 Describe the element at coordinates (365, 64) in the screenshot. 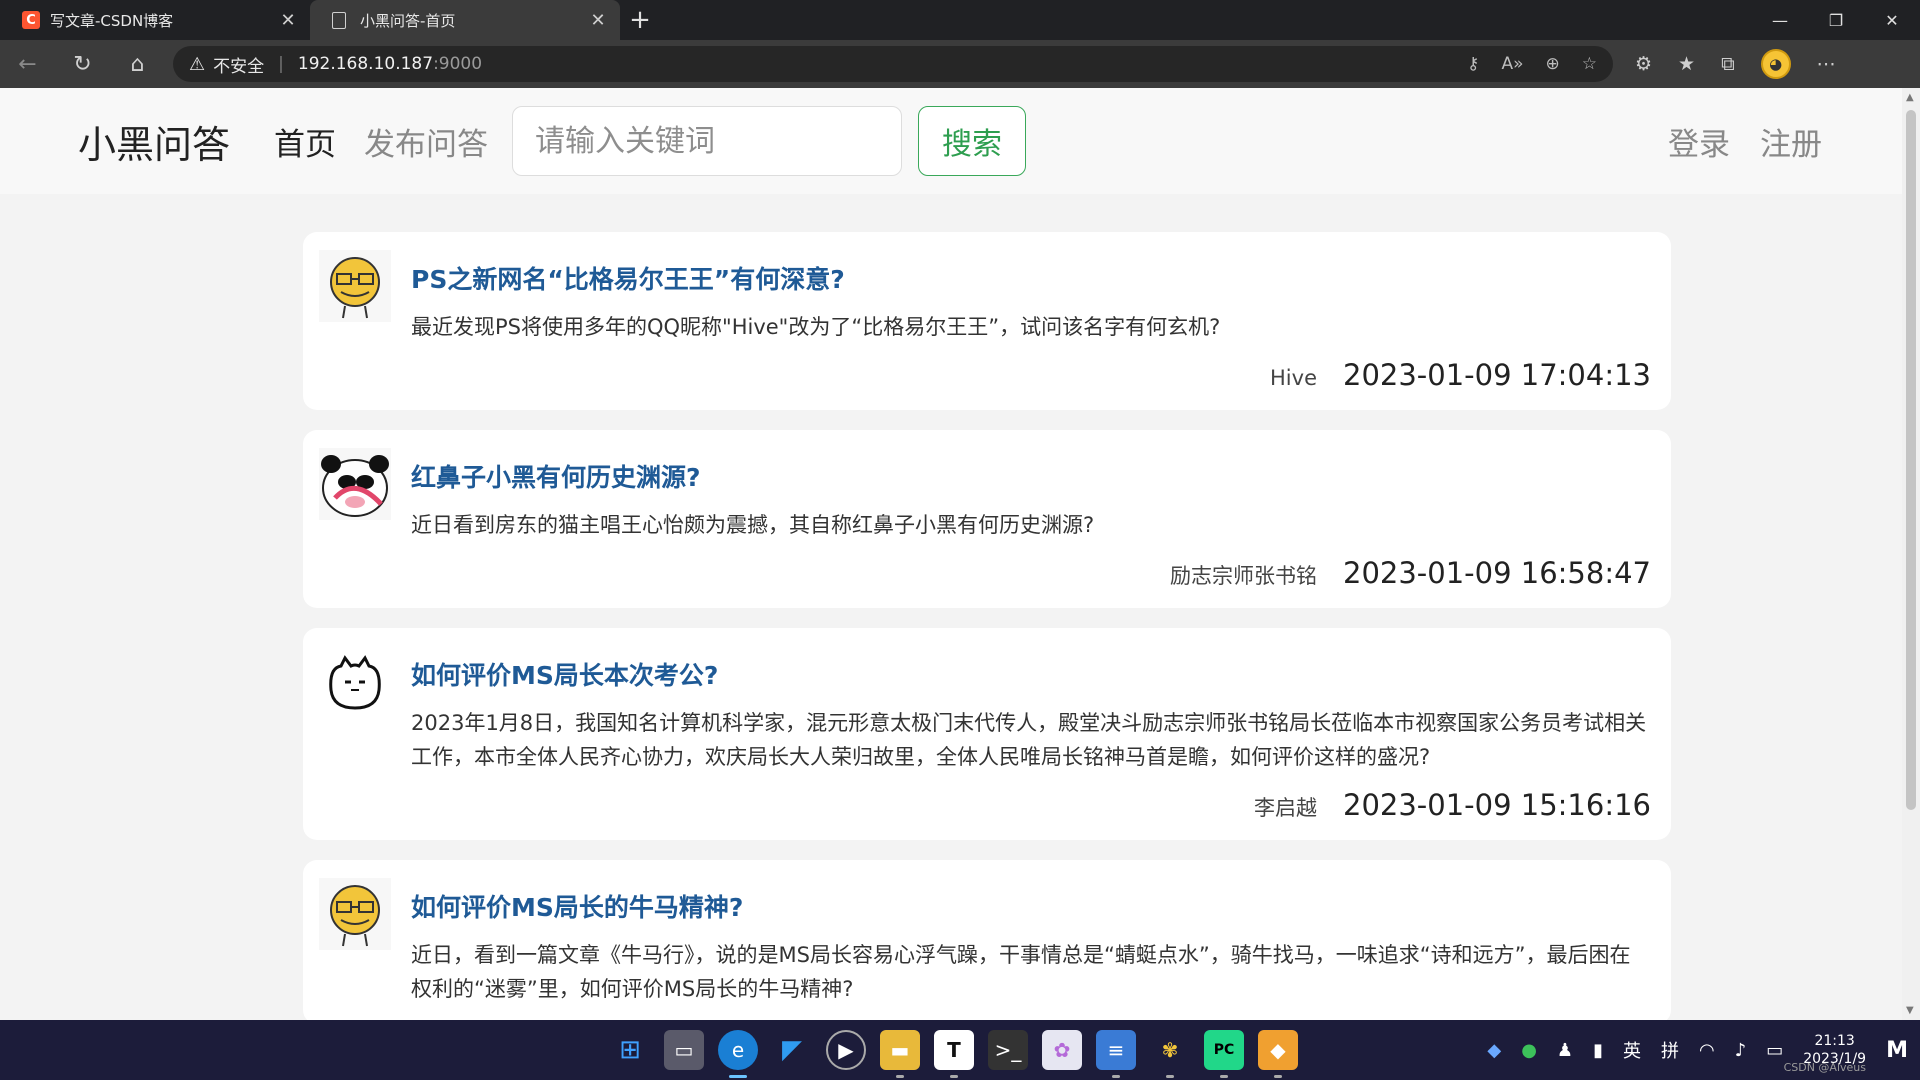

I see `address-host: 192.168.10.187` at that location.